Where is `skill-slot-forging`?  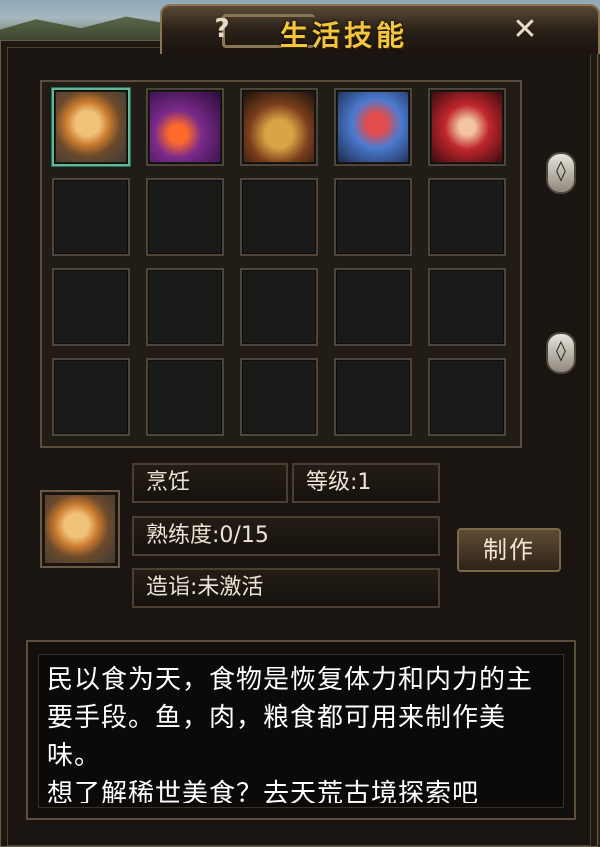 skill-slot-forging is located at coordinates (185, 127).